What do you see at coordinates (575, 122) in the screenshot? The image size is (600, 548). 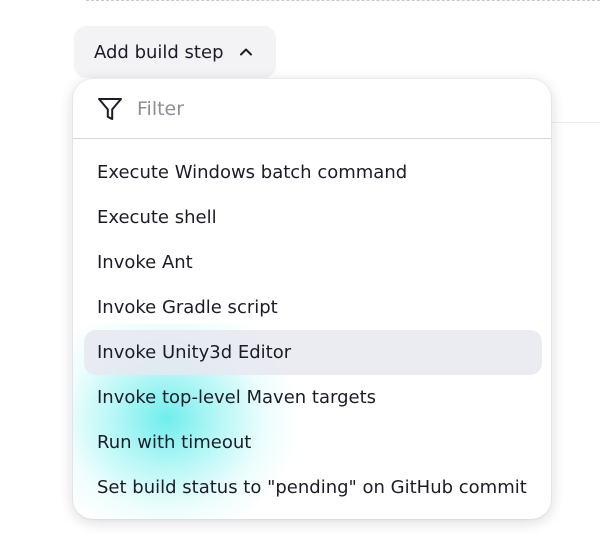 I see `section-divider-right` at bounding box center [575, 122].